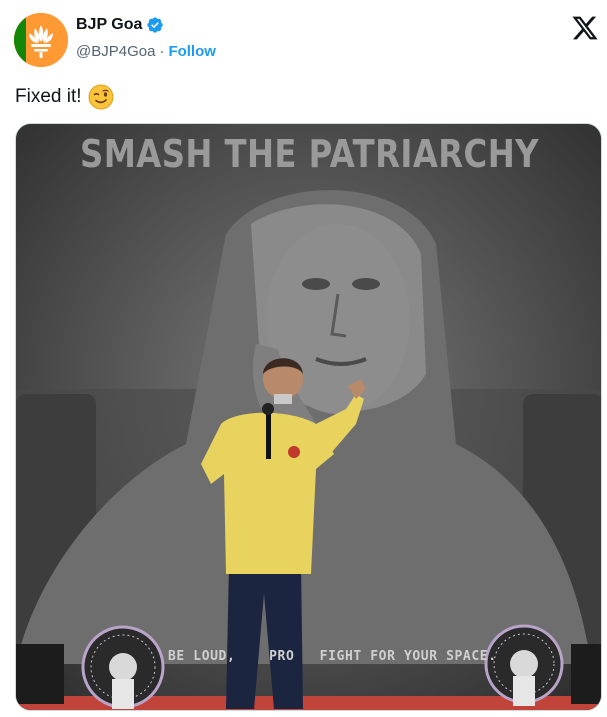 Image resolution: width=607 pixels, height=717 pixels. Describe the element at coordinates (192, 51) in the screenshot. I see `follow-button: Follow` at that location.